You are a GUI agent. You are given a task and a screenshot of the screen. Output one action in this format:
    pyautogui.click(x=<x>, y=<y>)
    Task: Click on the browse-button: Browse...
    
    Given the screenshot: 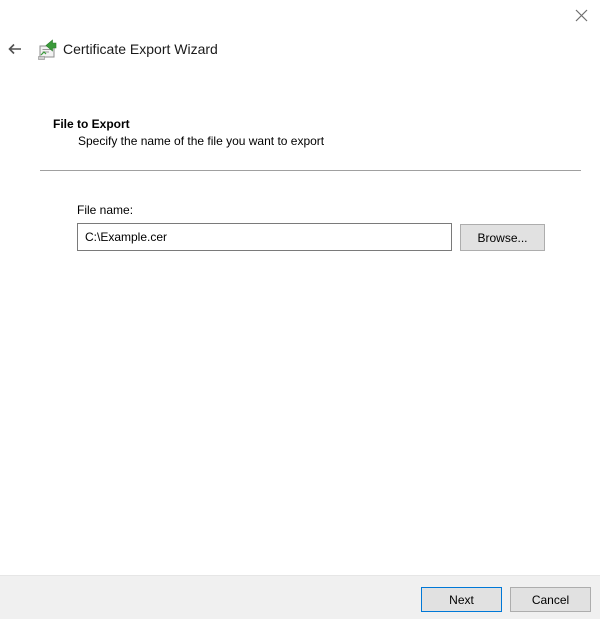 What is the action you would take?
    pyautogui.click(x=502, y=237)
    